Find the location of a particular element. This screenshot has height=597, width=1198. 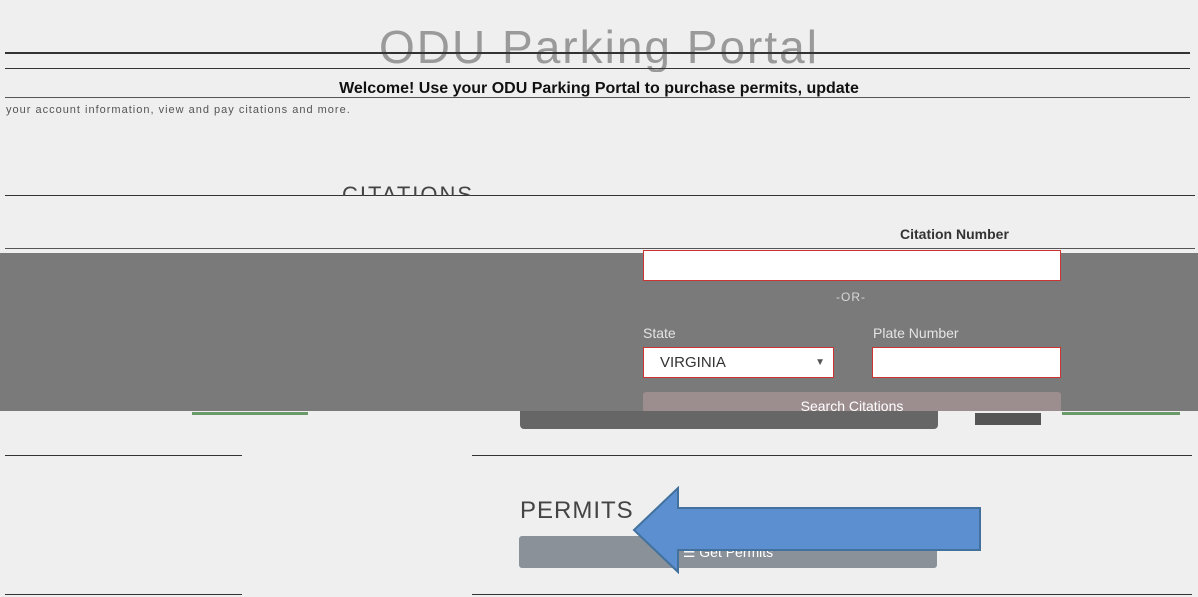

plate-number-label: Plate Number is located at coordinates (916, 333).